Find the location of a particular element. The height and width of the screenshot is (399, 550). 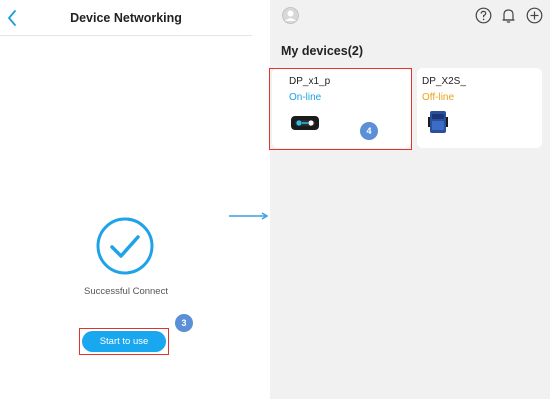

header: Device Networking is located at coordinates (126, 18).